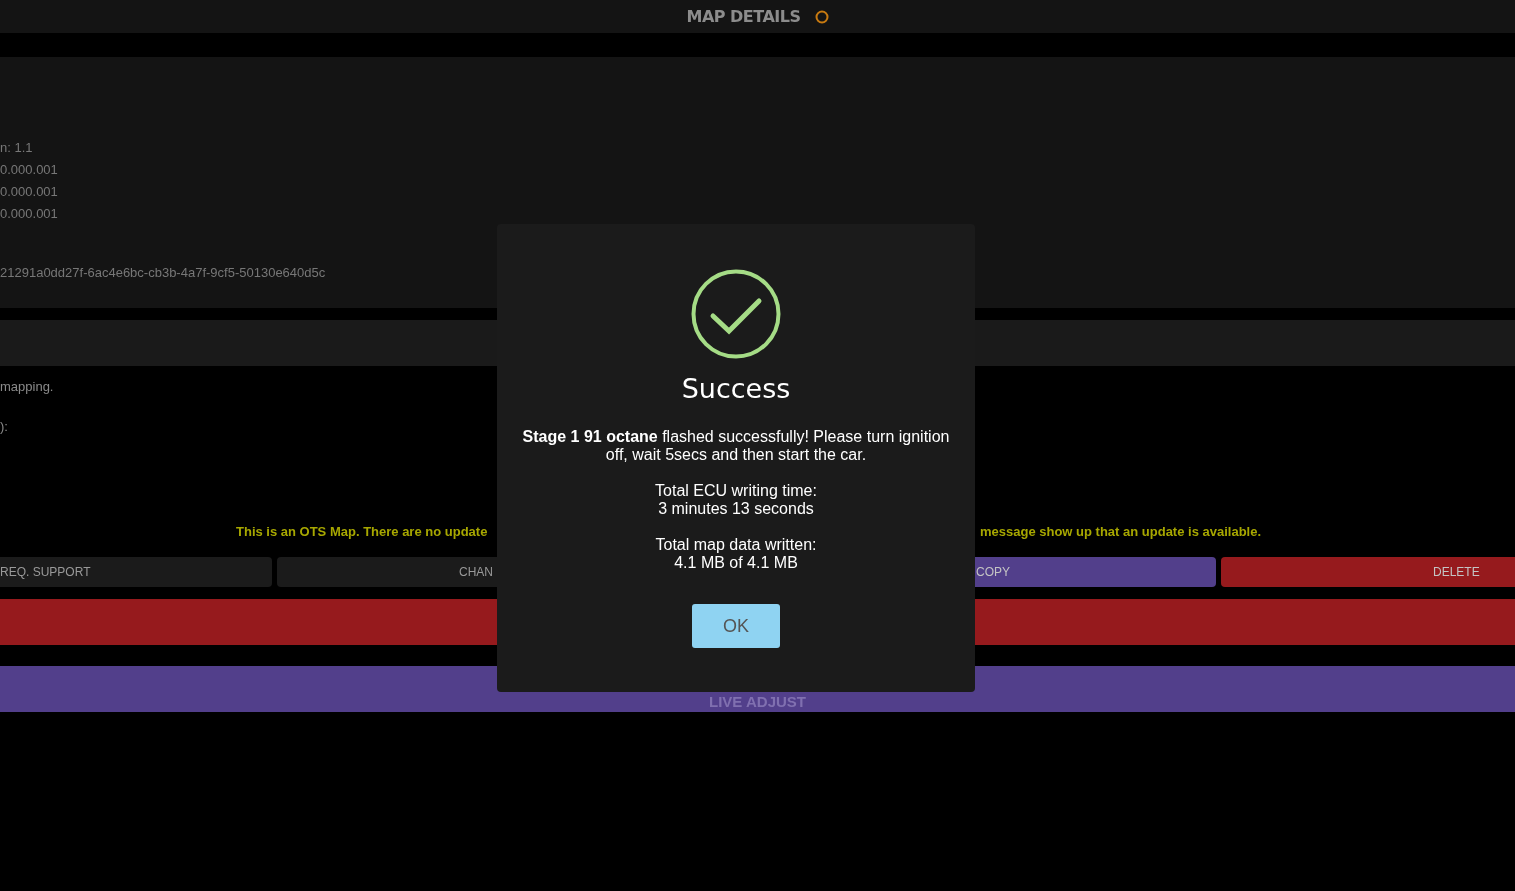 Image resolution: width=1515 pixels, height=891 pixels. What do you see at coordinates (163, 272) in the screenshot?
I see `map-id-text: 21291a0dd27f-6ac4e6bc-cb3b-4a7f-9cf5-50130e640d5c` at bounding box center [163, 272].